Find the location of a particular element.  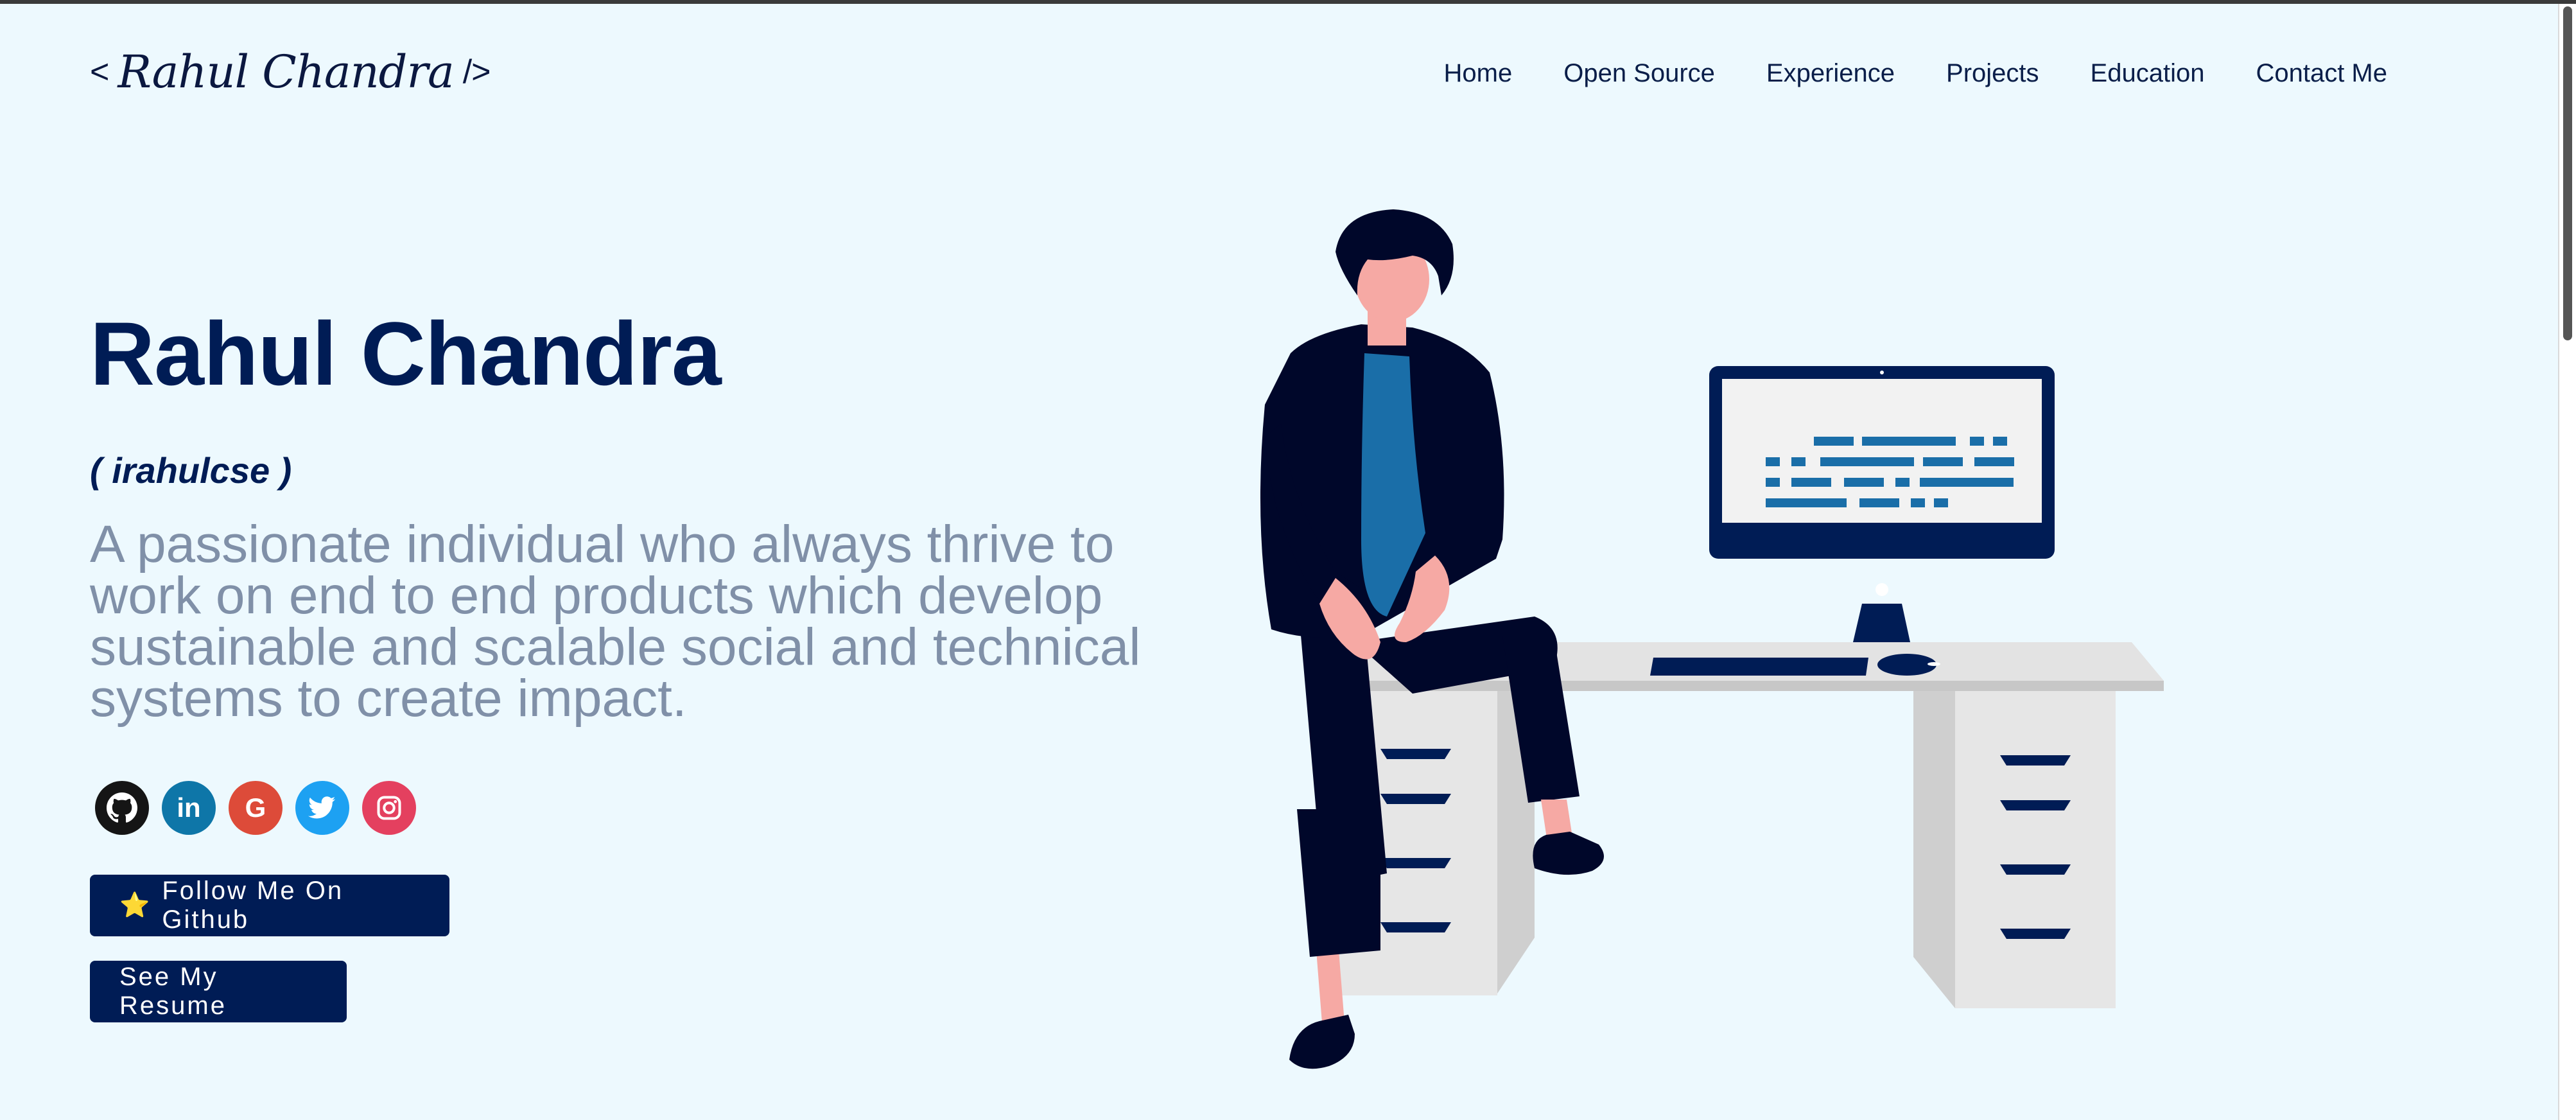

linkedin-link: in is located at coordinates (189, 808).